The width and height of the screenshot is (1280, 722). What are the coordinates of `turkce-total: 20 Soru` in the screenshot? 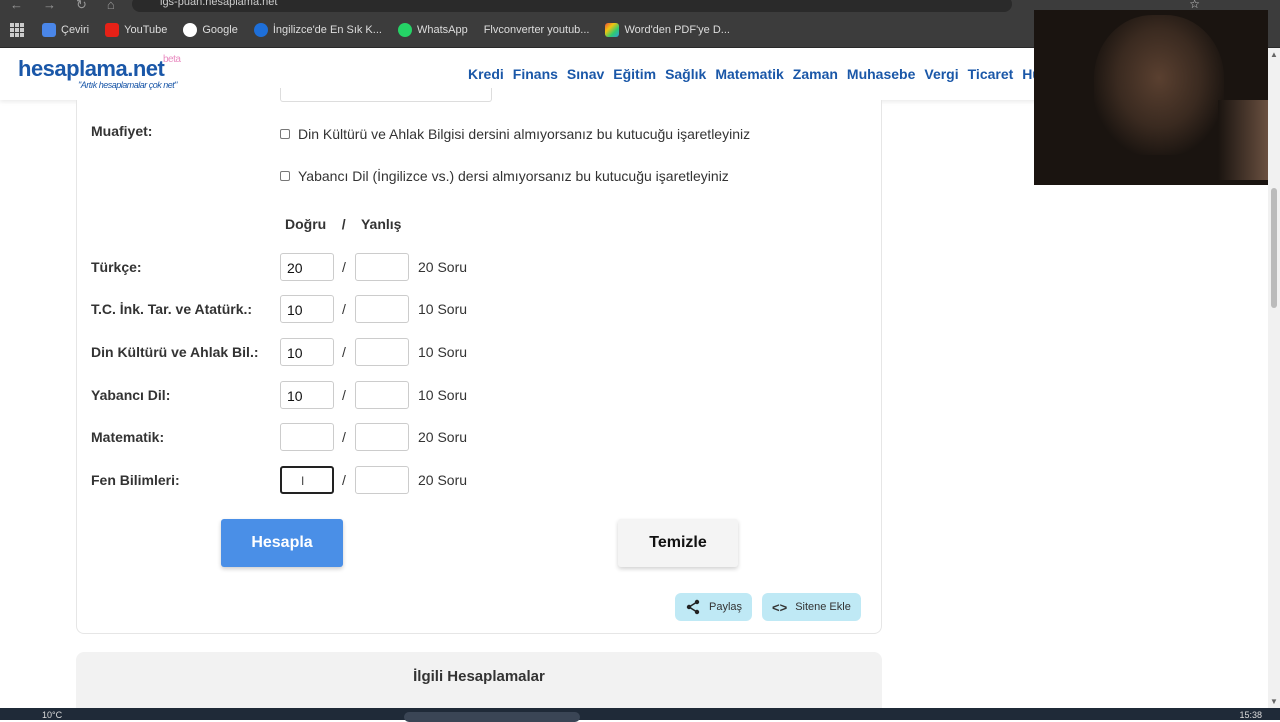 It's located at (443, 267).